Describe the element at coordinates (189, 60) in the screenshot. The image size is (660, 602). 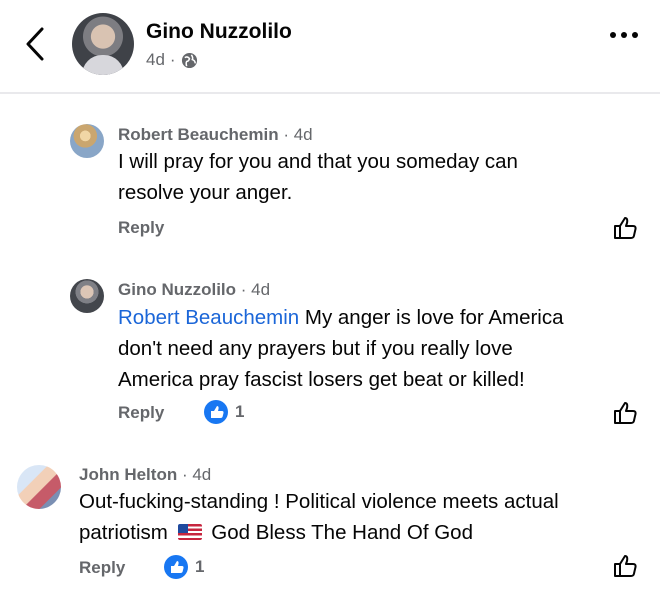
I see `globe-icon` at that location.